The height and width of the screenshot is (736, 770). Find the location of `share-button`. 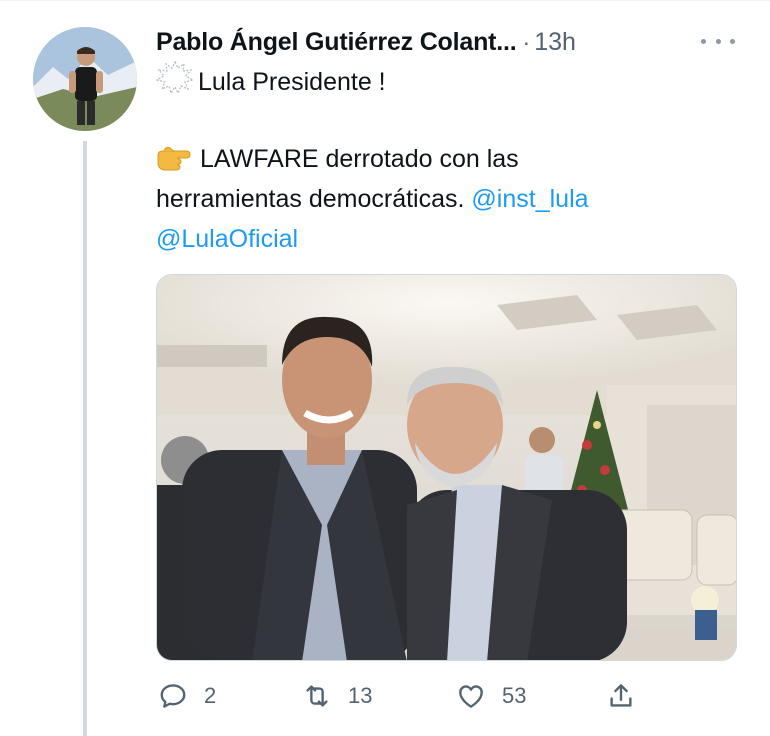

share-button is located at coordinates (629, 696).